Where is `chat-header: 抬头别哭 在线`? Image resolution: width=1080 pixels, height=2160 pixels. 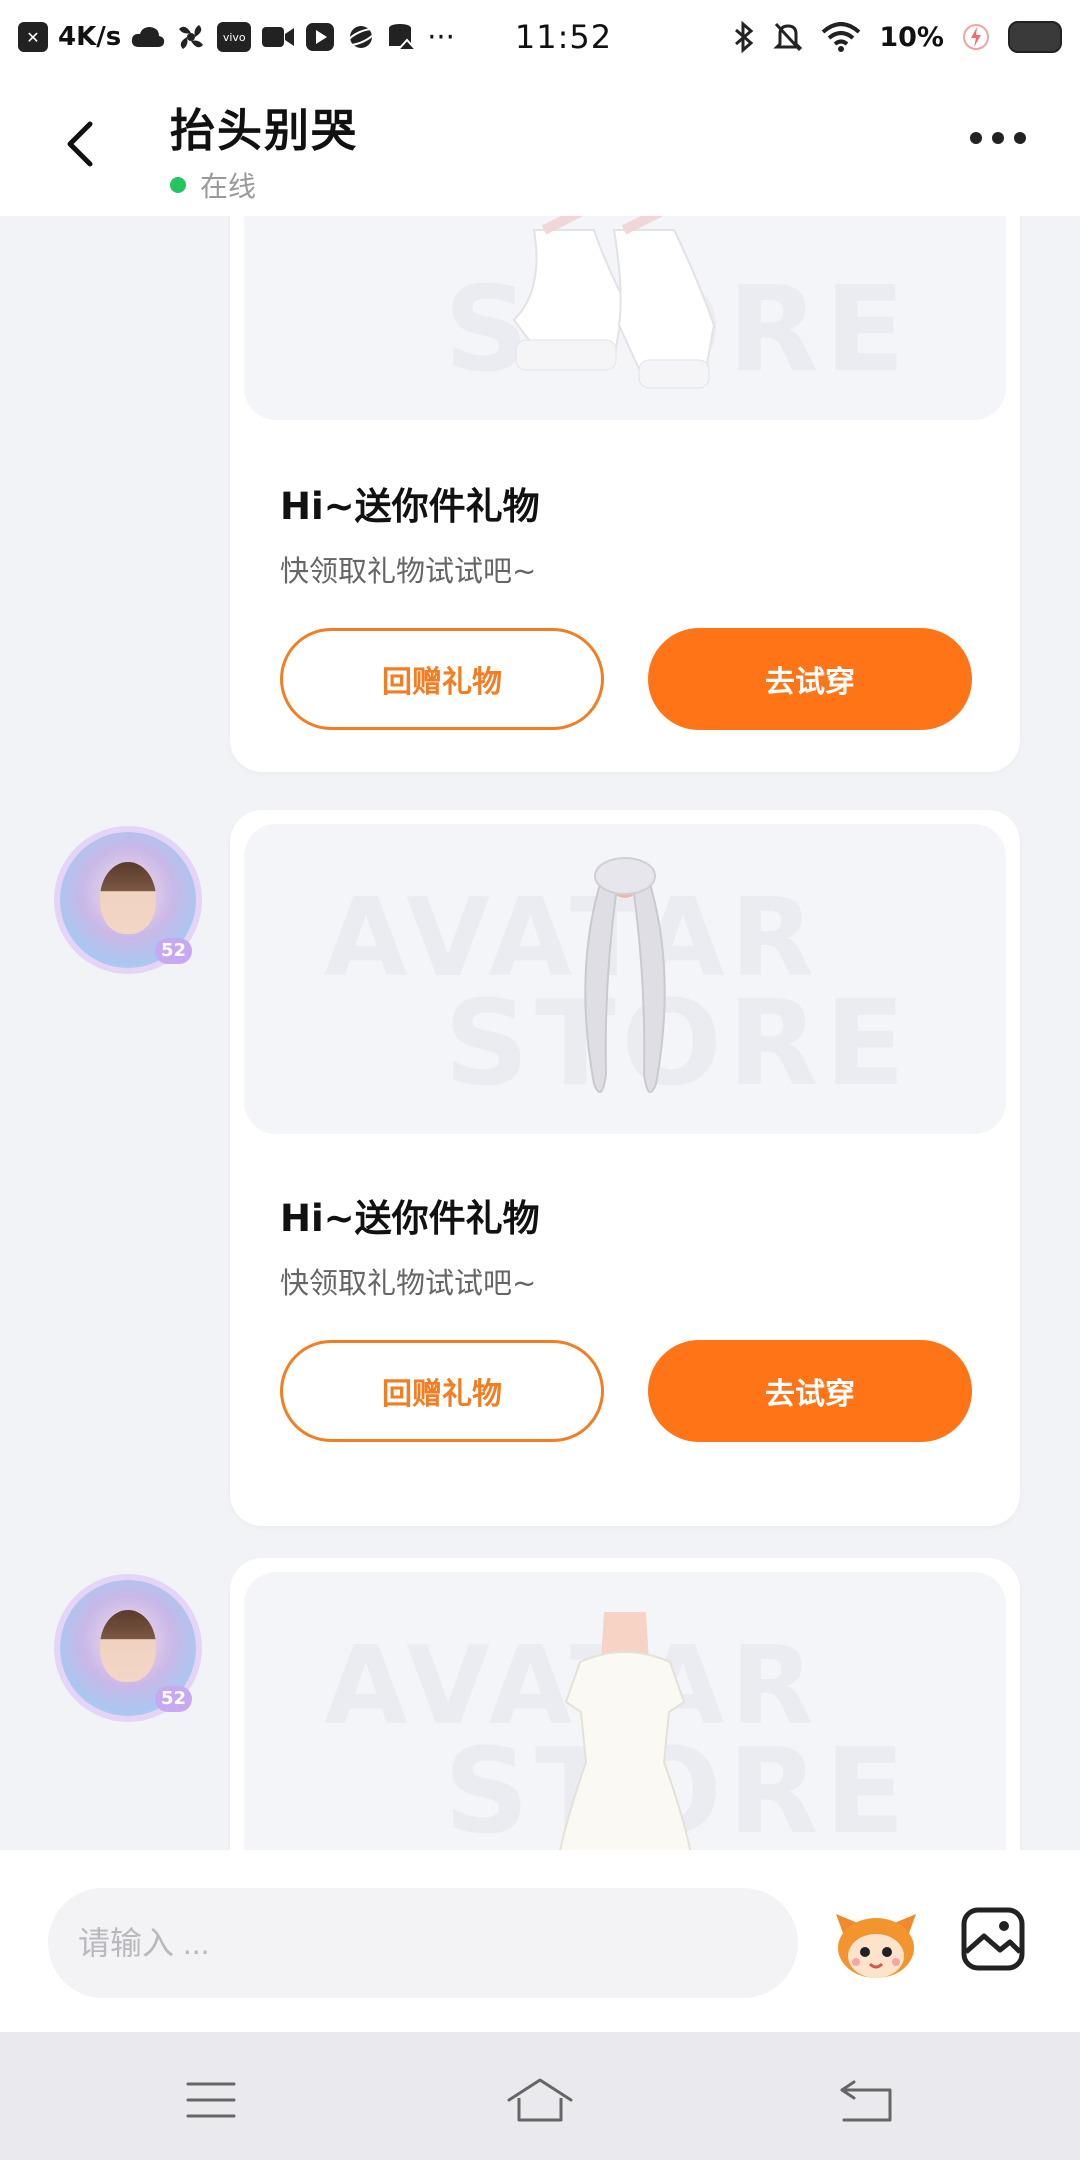
chat-header: 抬头别哭 在线 is located at coordinates (540, 145).